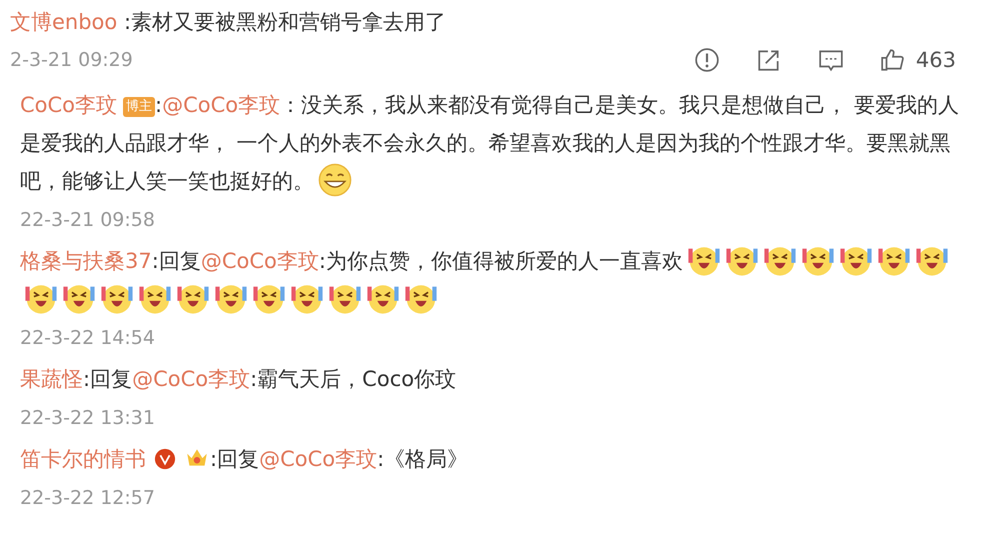  What do you see at coordinates (88, 498) in the screenshot?
I see `timestamp: 22-3-22 12:57` at bounding box center [88, 498].